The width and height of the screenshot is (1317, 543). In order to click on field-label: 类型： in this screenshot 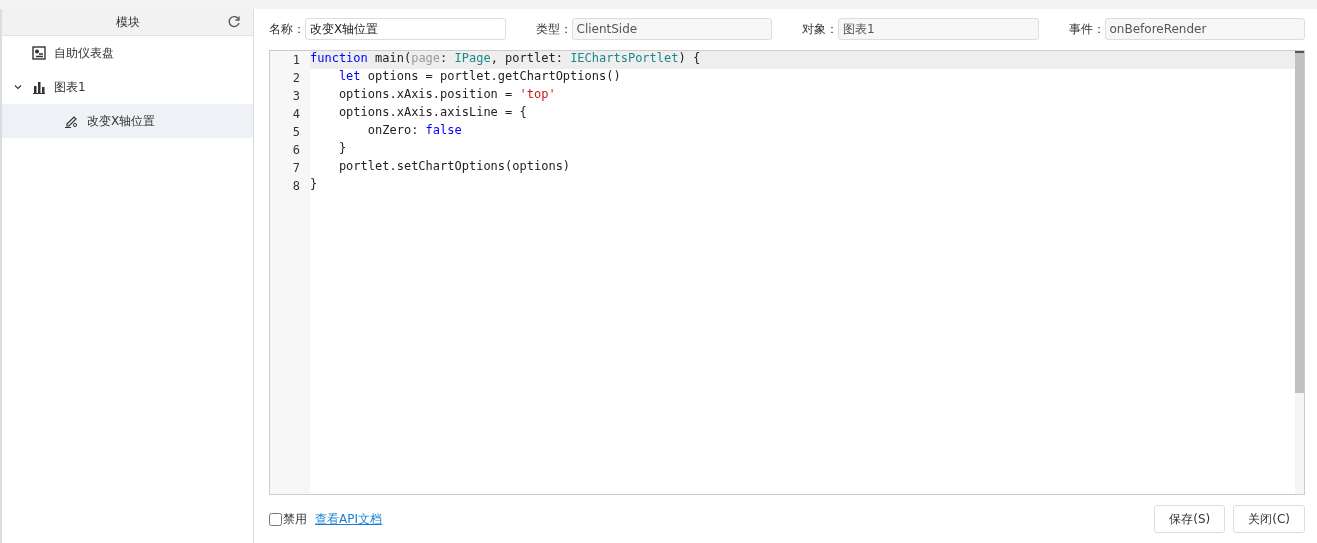, I will do `click(553, 29)`.